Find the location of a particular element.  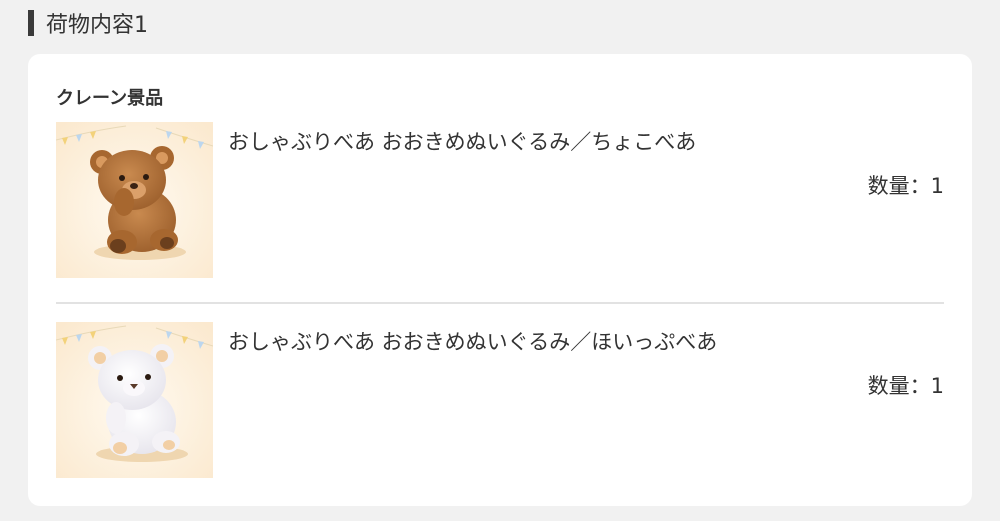

category-label: クレーン景品 is located at coordinates (110, 98).